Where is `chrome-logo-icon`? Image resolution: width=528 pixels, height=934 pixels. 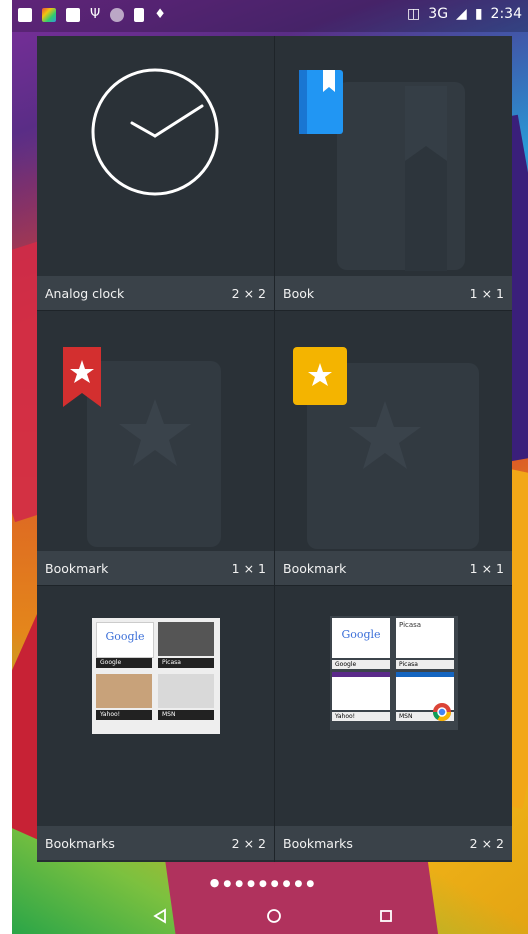 chrome-logo-icon is located at coordinates (442, 712).